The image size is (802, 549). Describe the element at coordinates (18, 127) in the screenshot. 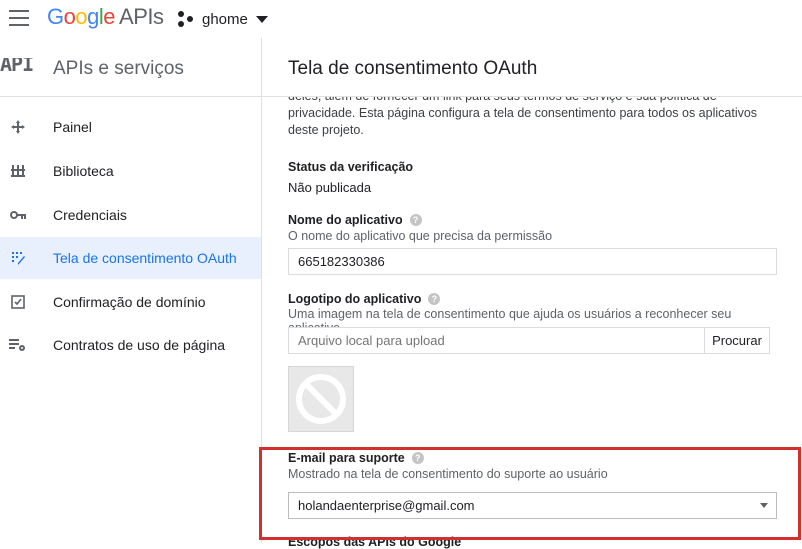

I see `dashboard-icon` at that location.